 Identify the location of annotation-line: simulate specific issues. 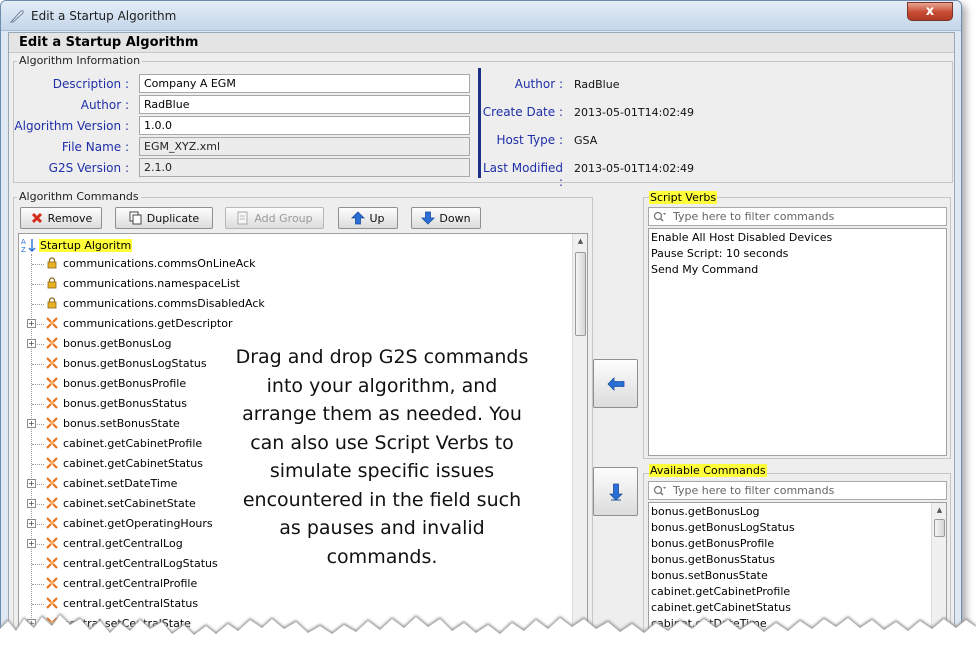
(382, 471).